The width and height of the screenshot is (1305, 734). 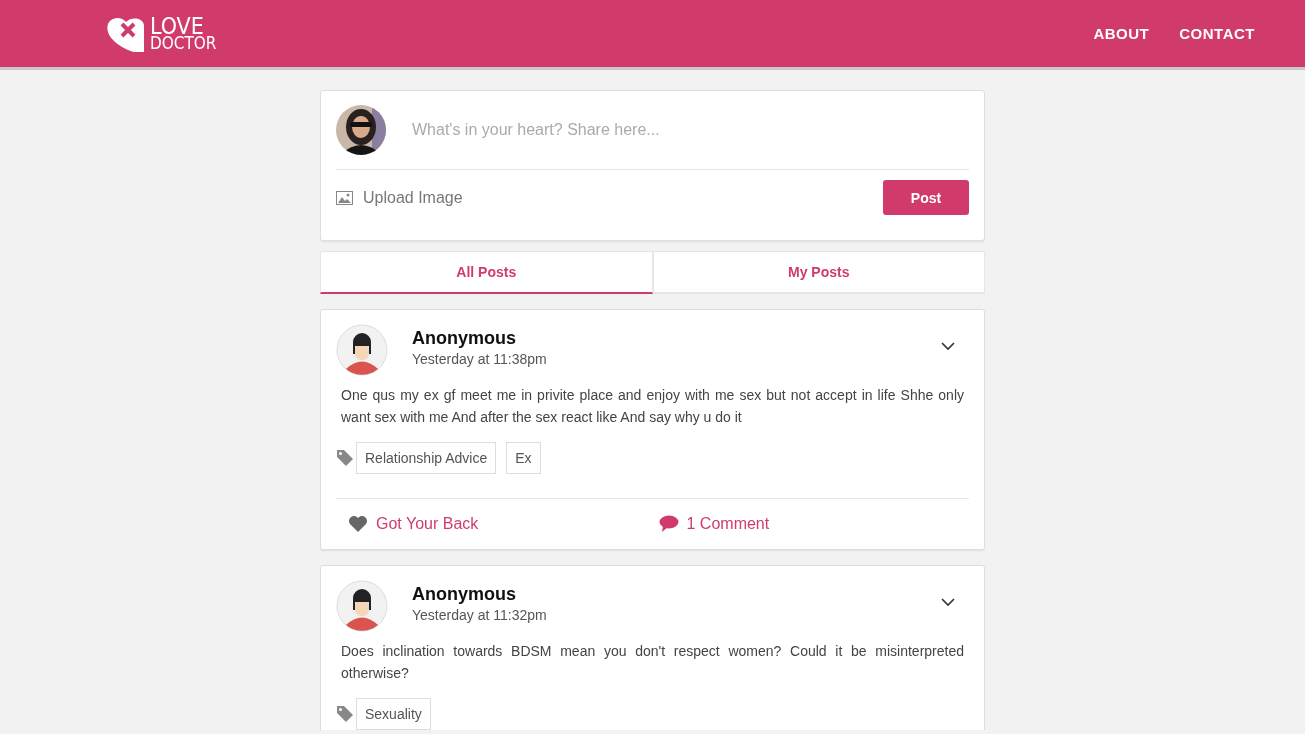 What do you see at coordinates (652, 662) in the screenshot?
I see `post-text: Does inclination towards BDSM mean you don't respect women? Could it be misinterpreted otherwise?` at bounding box center [652, 662].